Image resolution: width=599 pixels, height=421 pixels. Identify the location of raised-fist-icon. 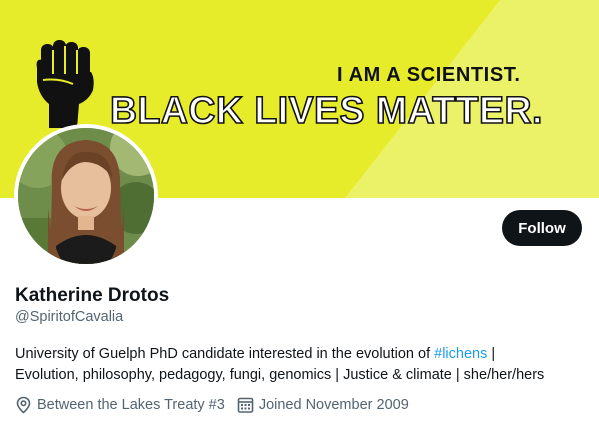
(65, 84).